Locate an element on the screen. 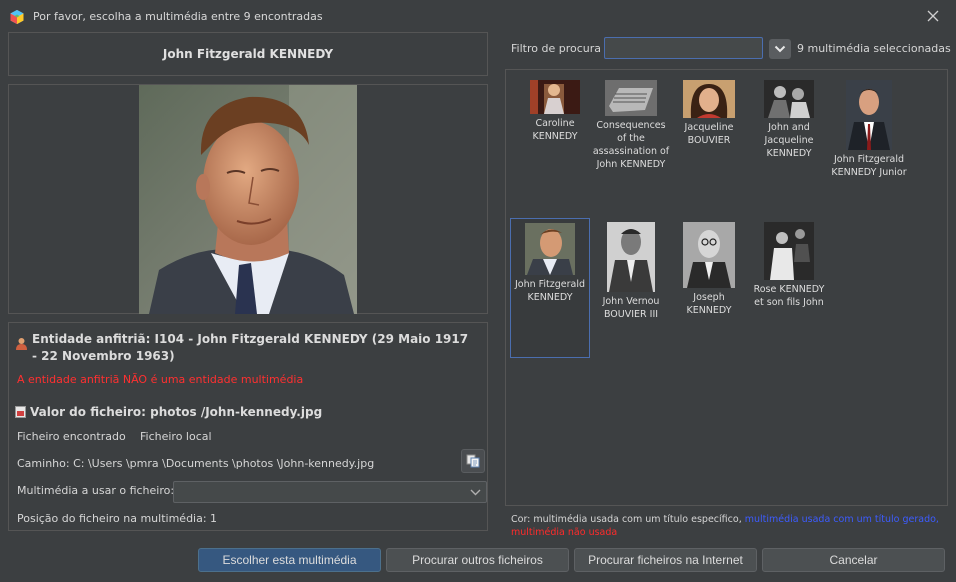 The width and height of the screenshot is (956, 582). app-cube-icon is located at coordinates (17, 17).